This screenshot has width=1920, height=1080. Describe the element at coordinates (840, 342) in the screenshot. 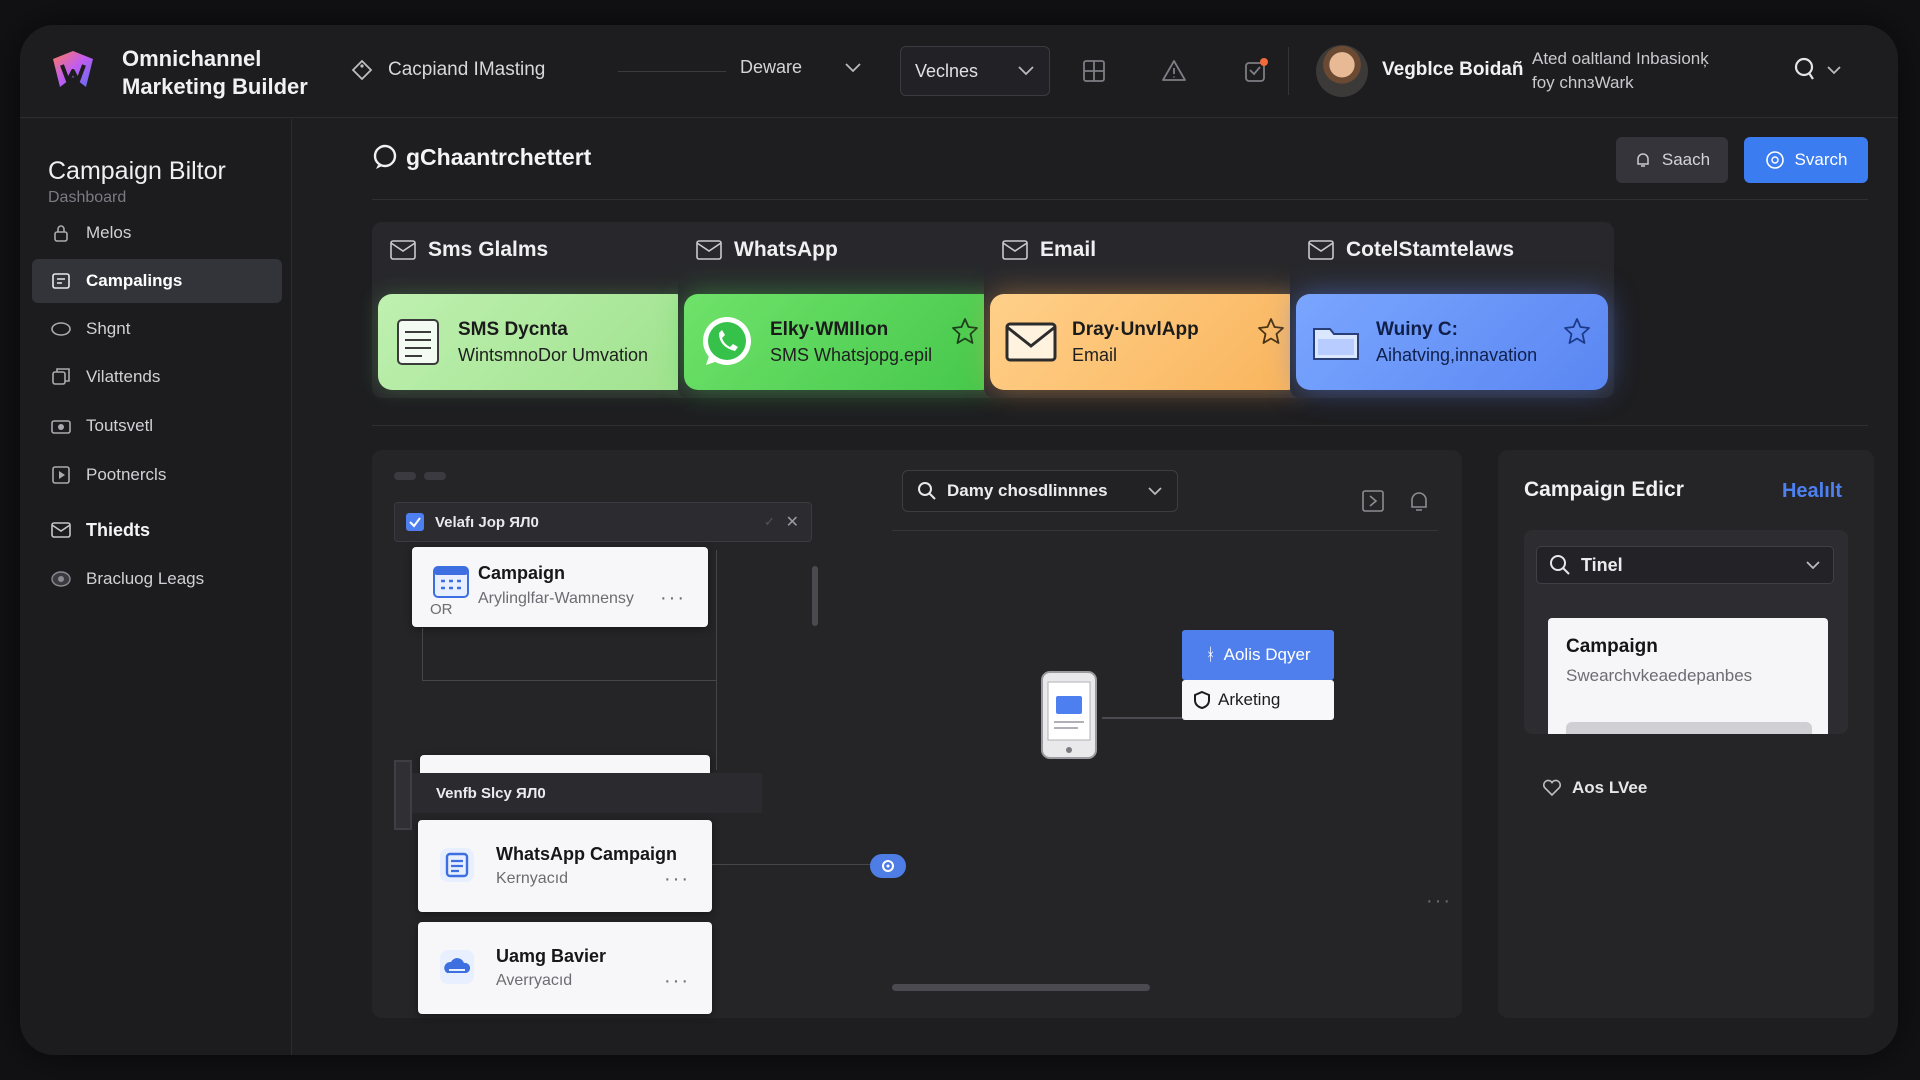

I see `channel-card-whatsapp: Elky·WMIlıon SMS Whatsjopg.epil` at that location.